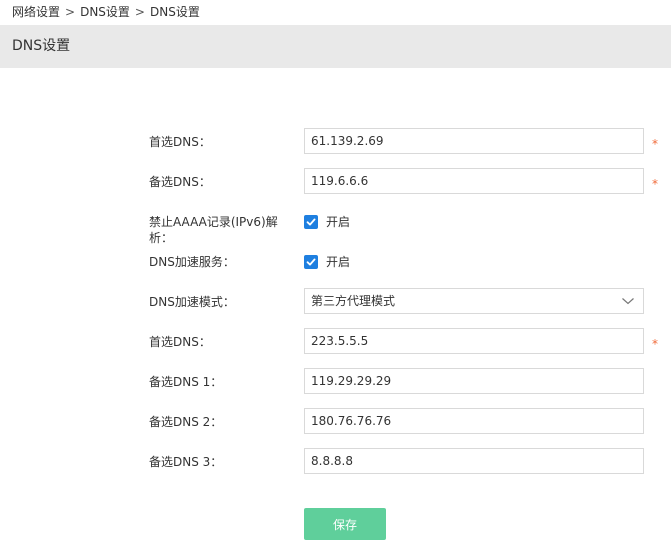 The height and width of the screenshot is (548, 671). What do you see at coordinates (474, 381) in the screenshot?
I see `backup-dns-1-input` at bounding box center [474, 381].